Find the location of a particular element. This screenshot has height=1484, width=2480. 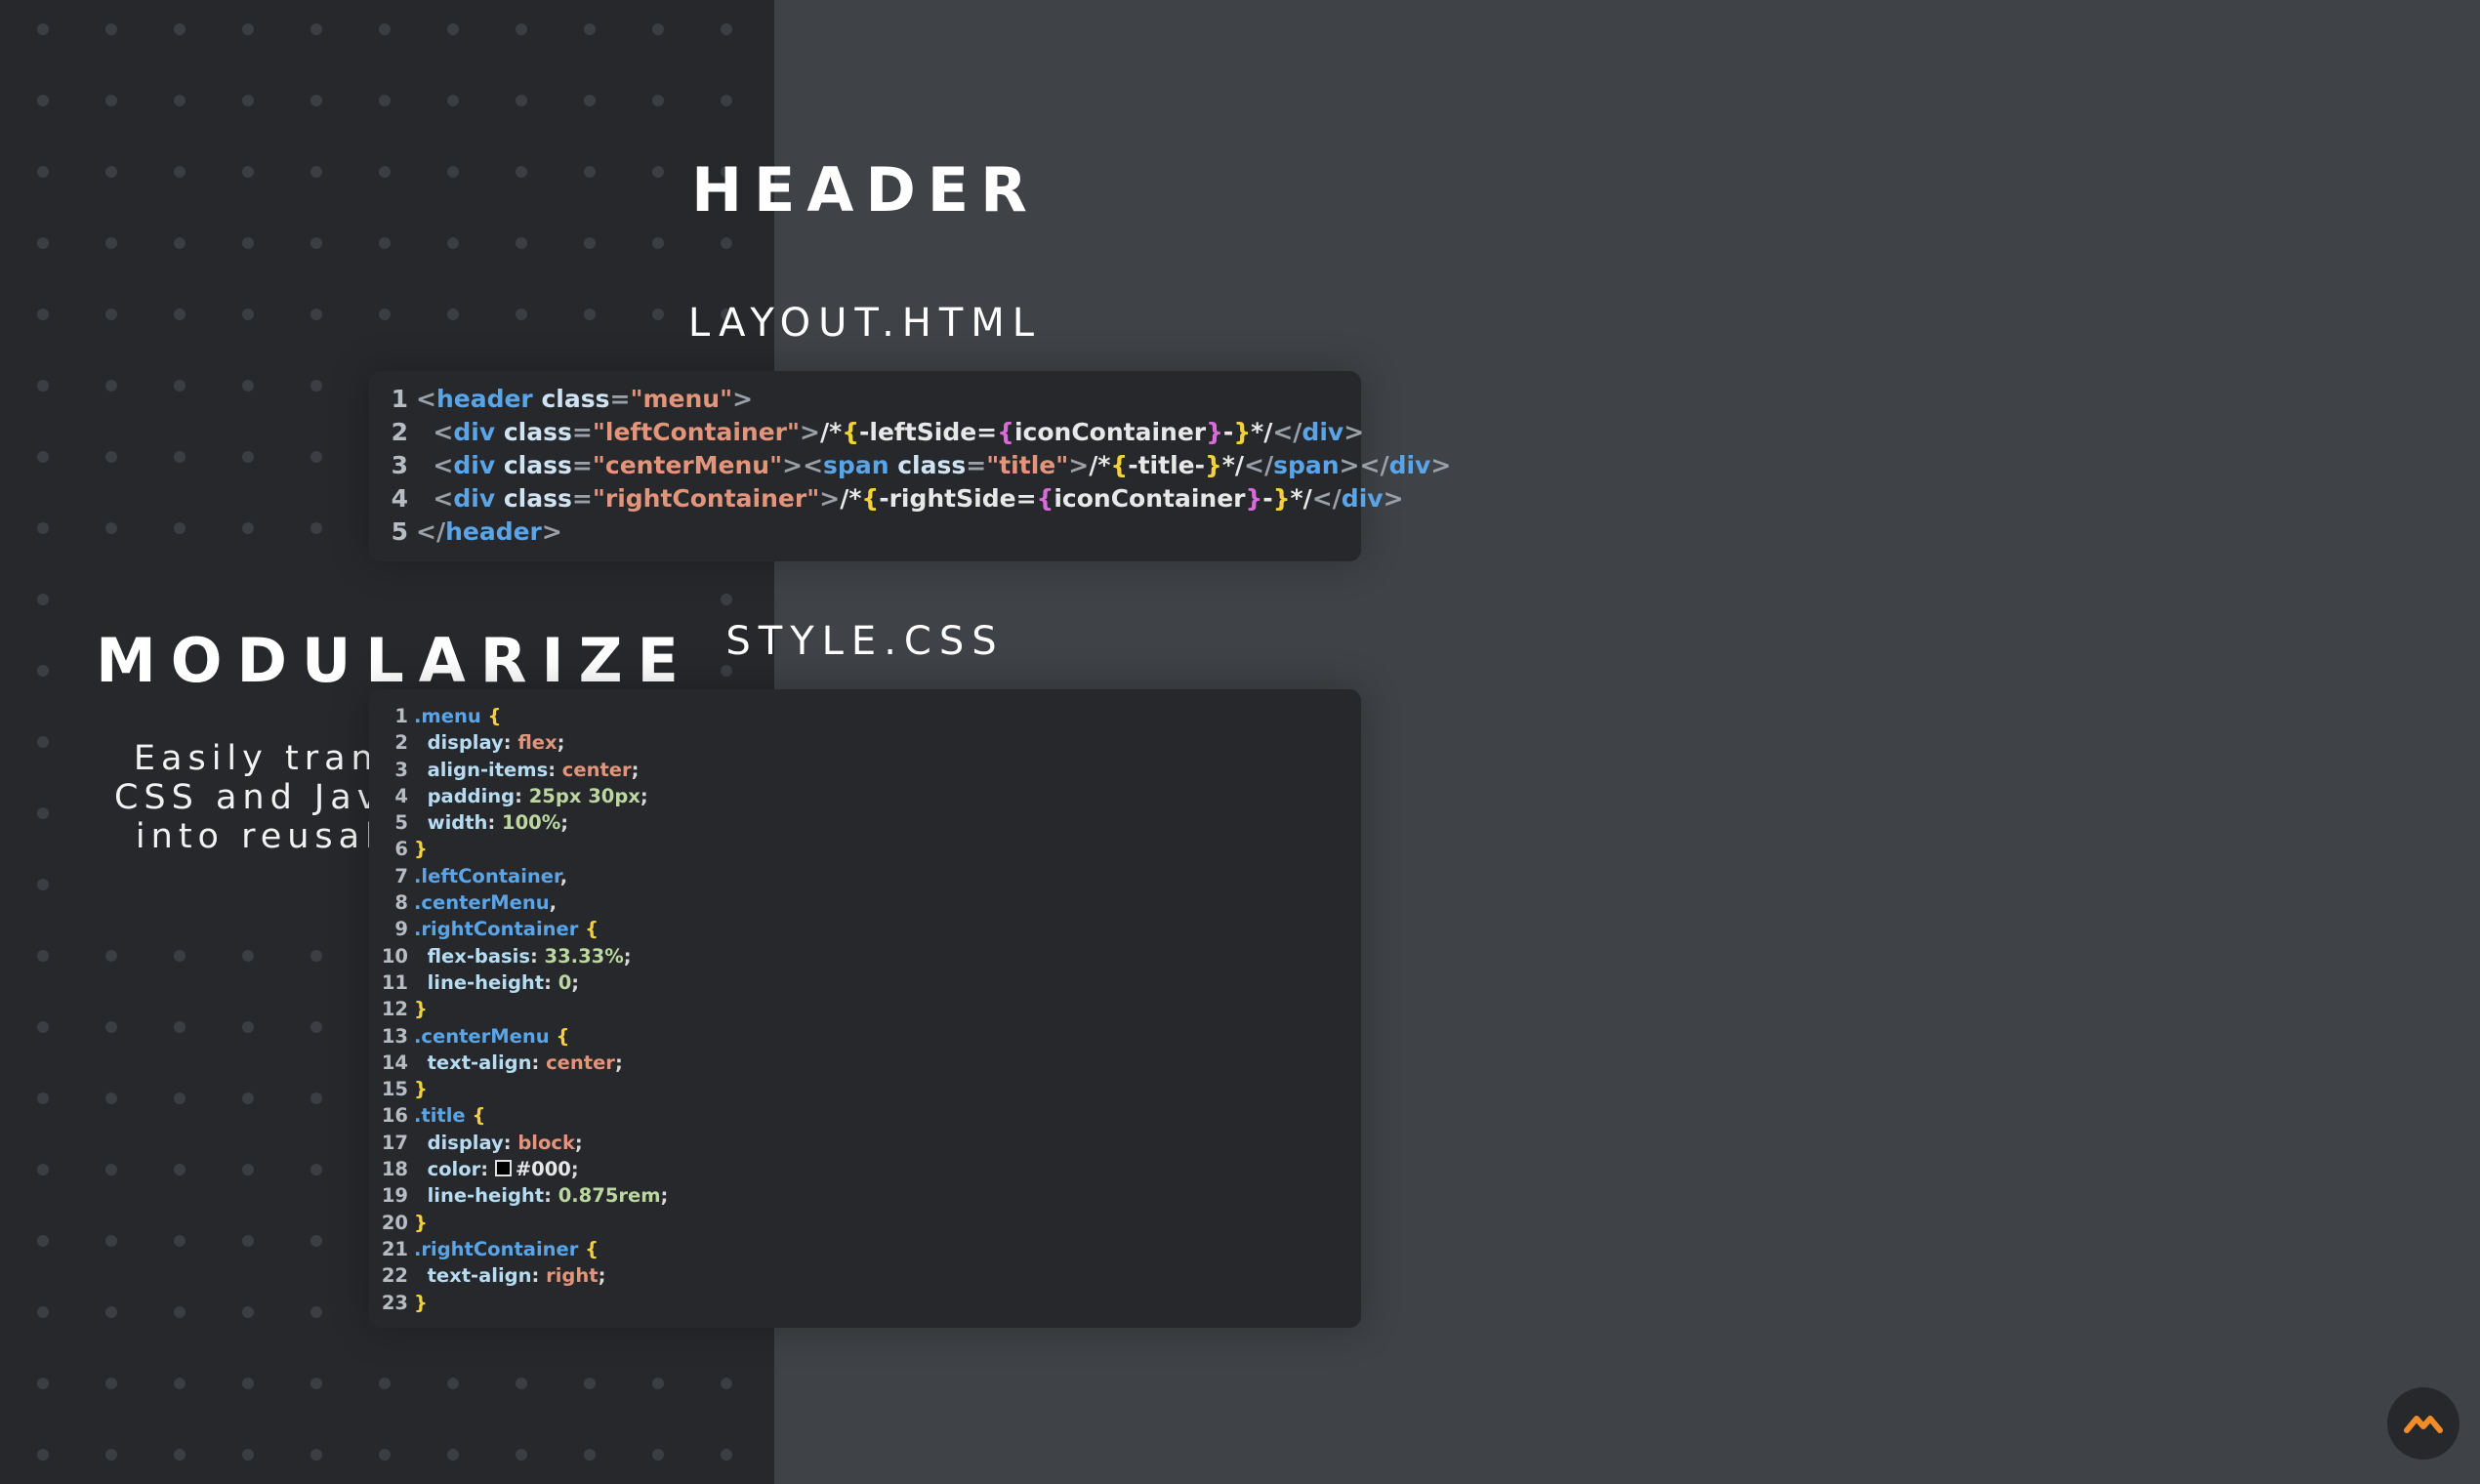

code-token: text-align is located at coordinates (479, 1276).